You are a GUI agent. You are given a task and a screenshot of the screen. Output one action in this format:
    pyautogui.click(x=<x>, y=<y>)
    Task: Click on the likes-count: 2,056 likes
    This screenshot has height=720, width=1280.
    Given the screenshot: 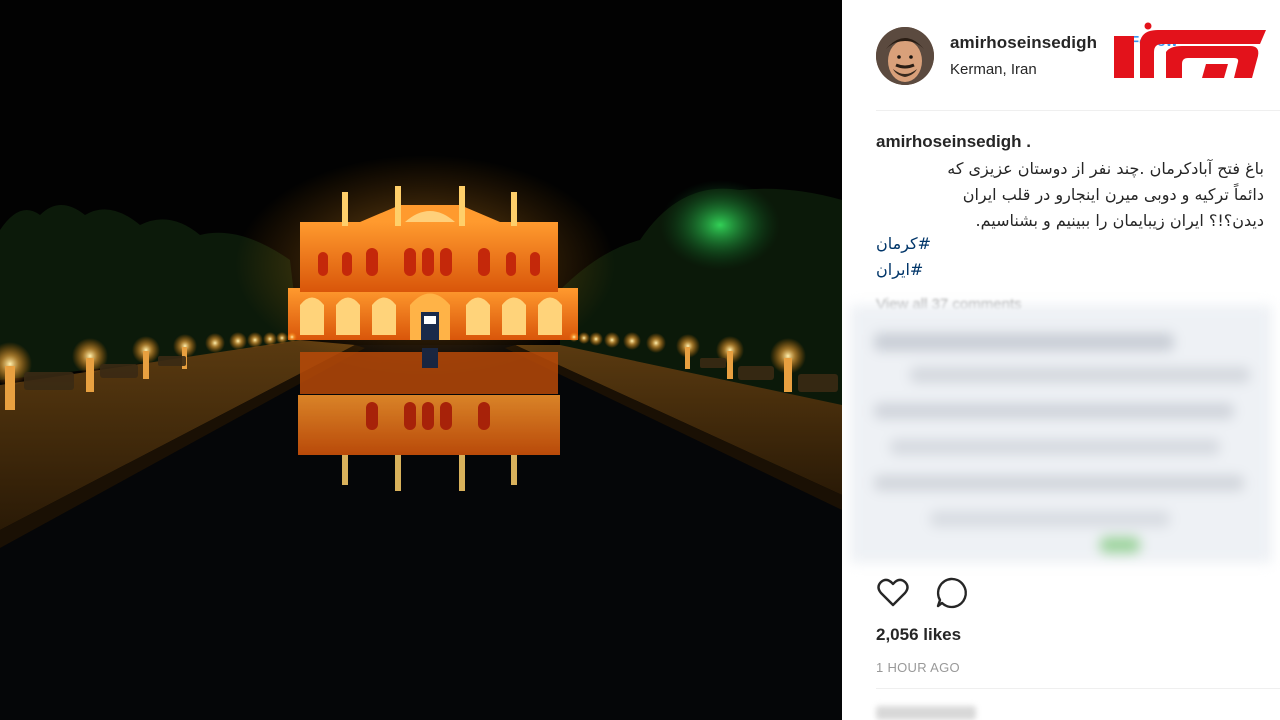 What is the action you would take?
    pyautogui.click(x=918, y=635)
    